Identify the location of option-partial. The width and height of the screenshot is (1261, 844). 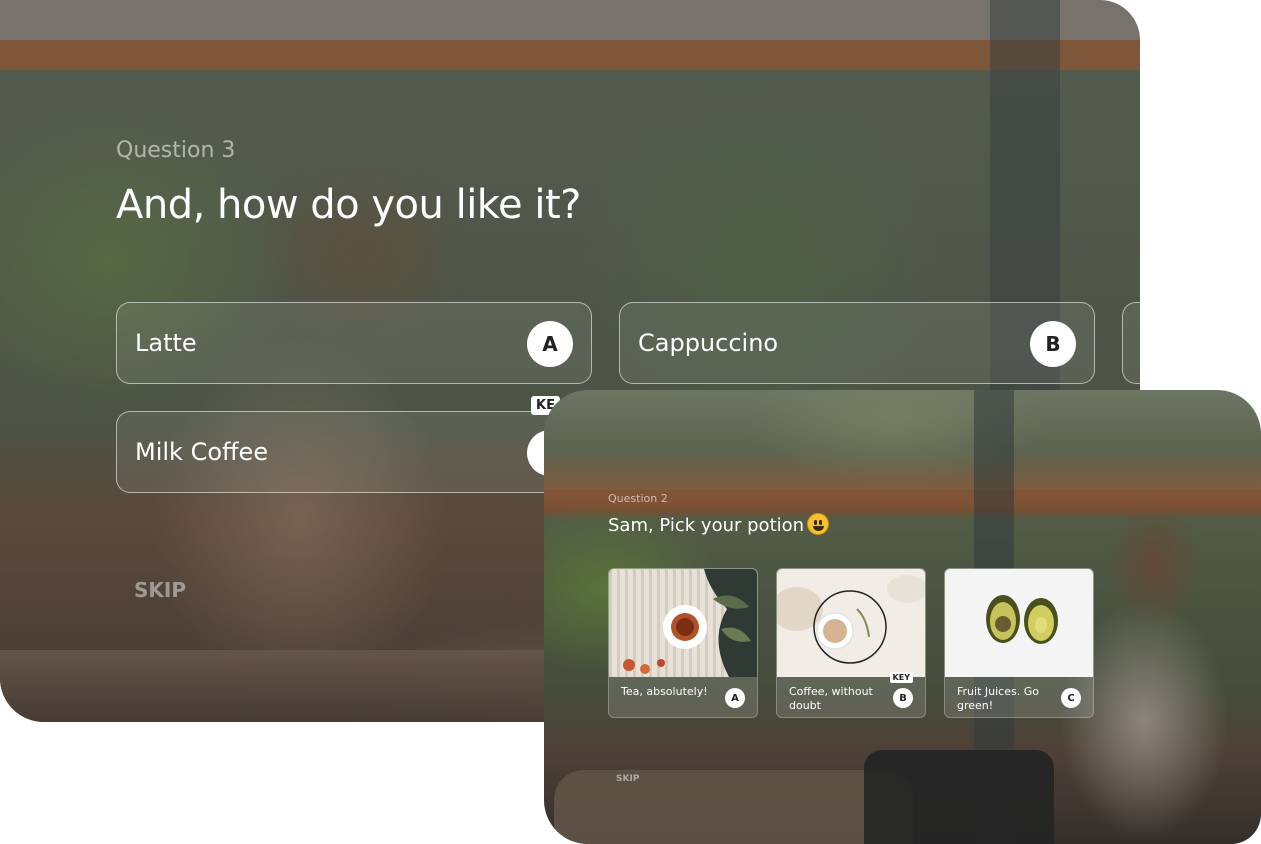
(1131, 343).